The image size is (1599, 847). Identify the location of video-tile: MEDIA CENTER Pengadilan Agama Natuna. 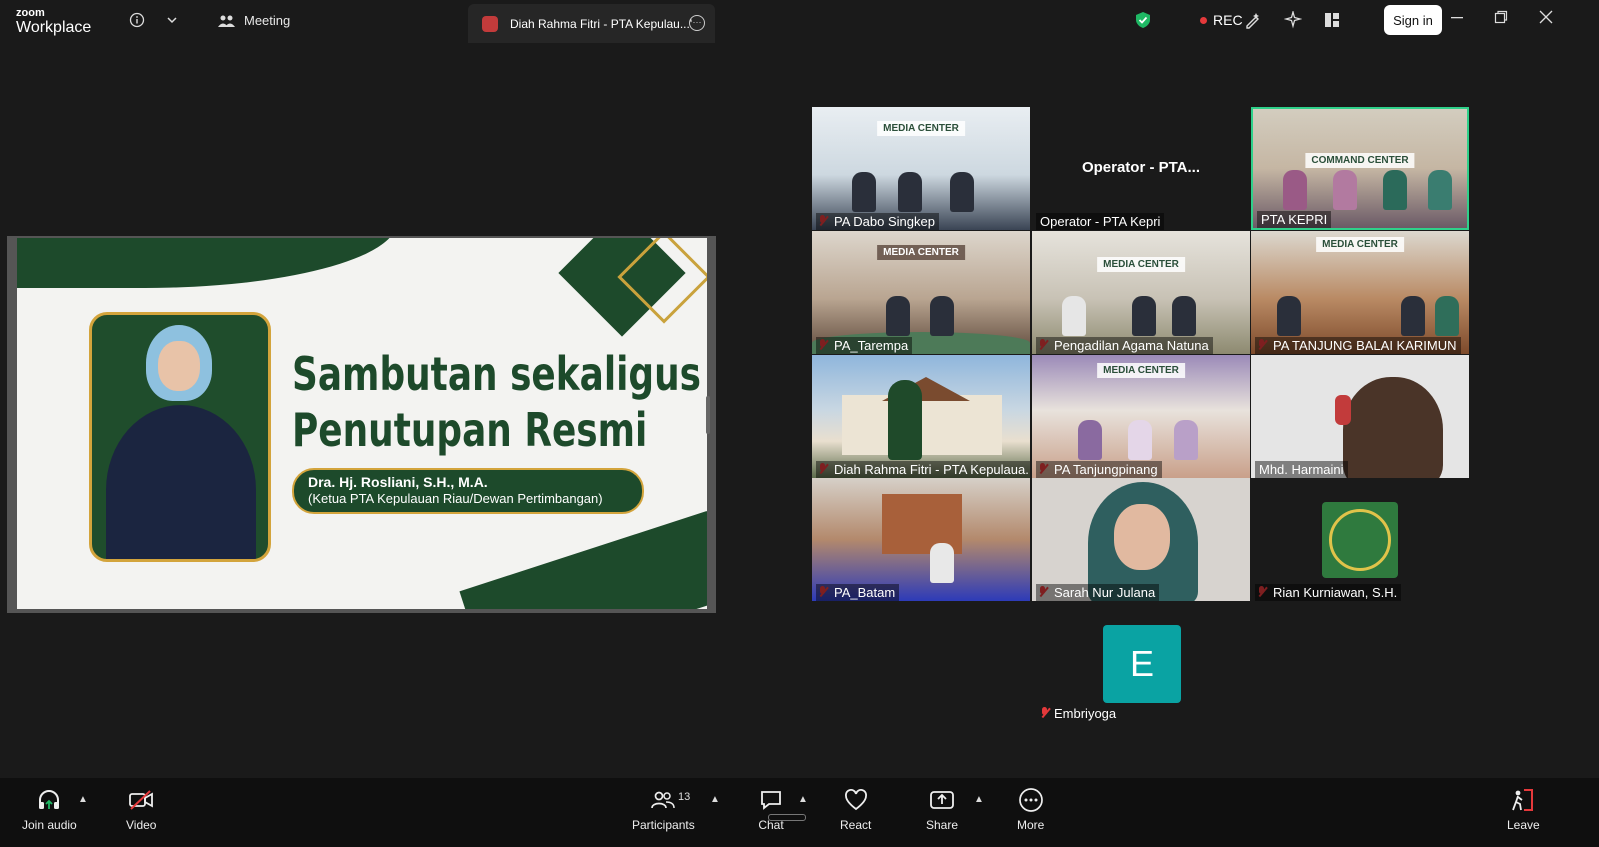
(1141, 292).